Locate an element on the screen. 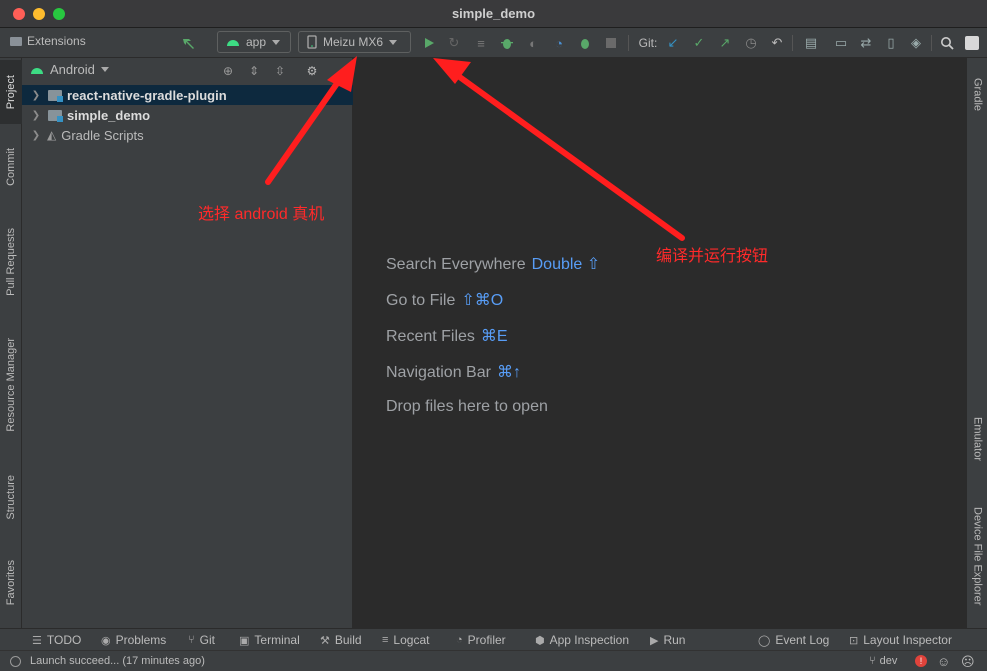 The image size is (987, 671). tab-pull-requests: Pull Requests is located at coordinates (11, 262).